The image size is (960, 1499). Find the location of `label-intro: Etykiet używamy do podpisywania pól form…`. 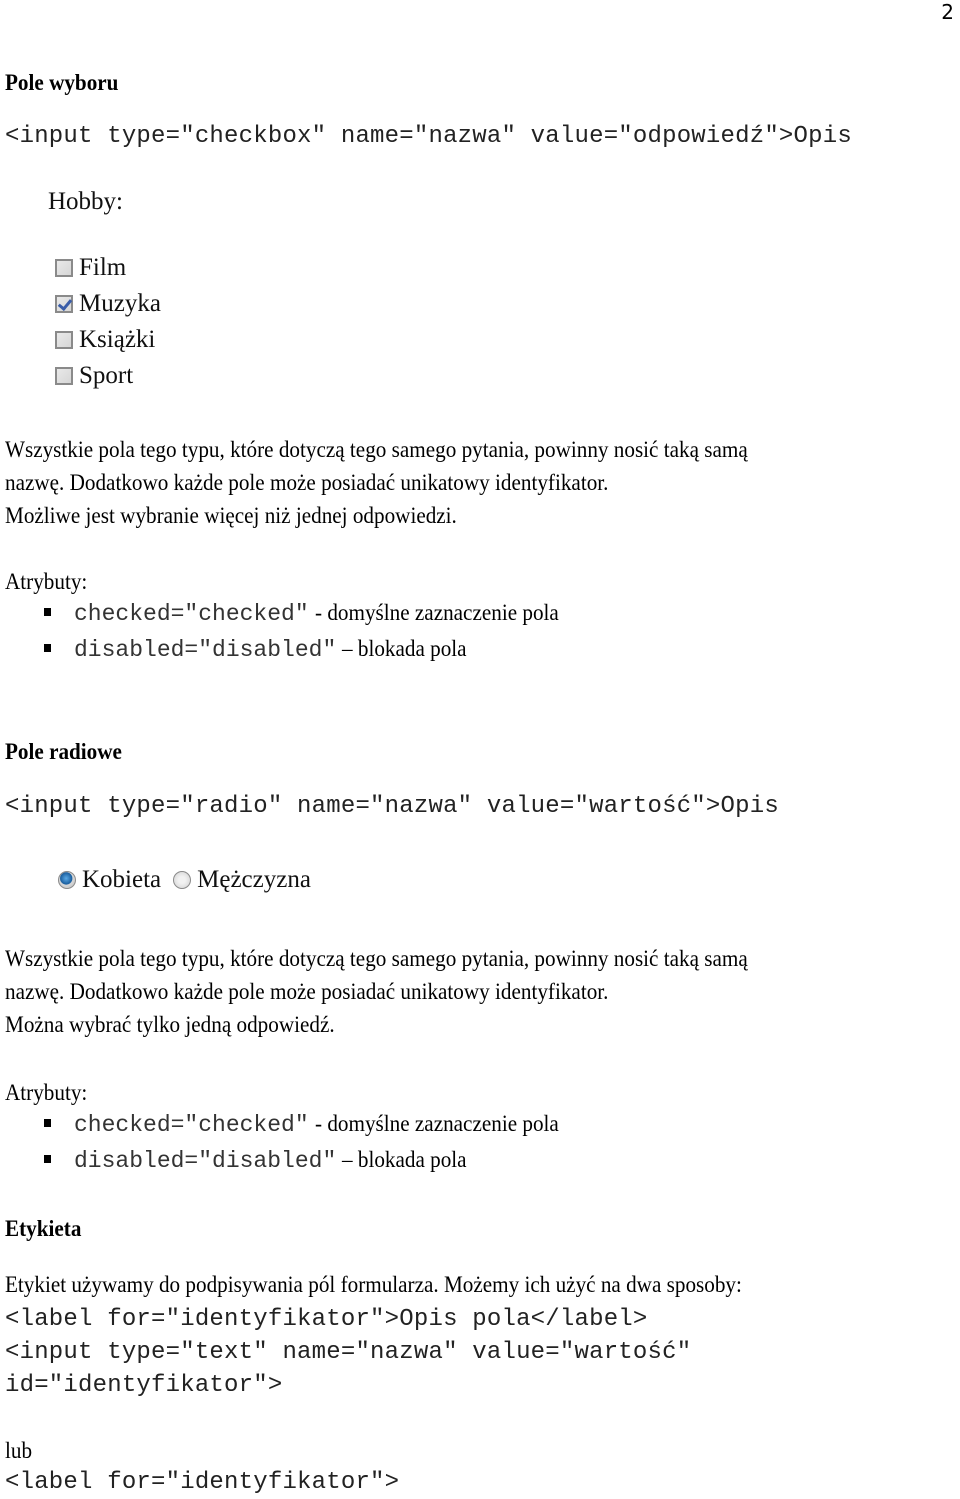

label-intro: Etykiet używamy do podpisywania pól form… is located at coordinates (373, 1284).